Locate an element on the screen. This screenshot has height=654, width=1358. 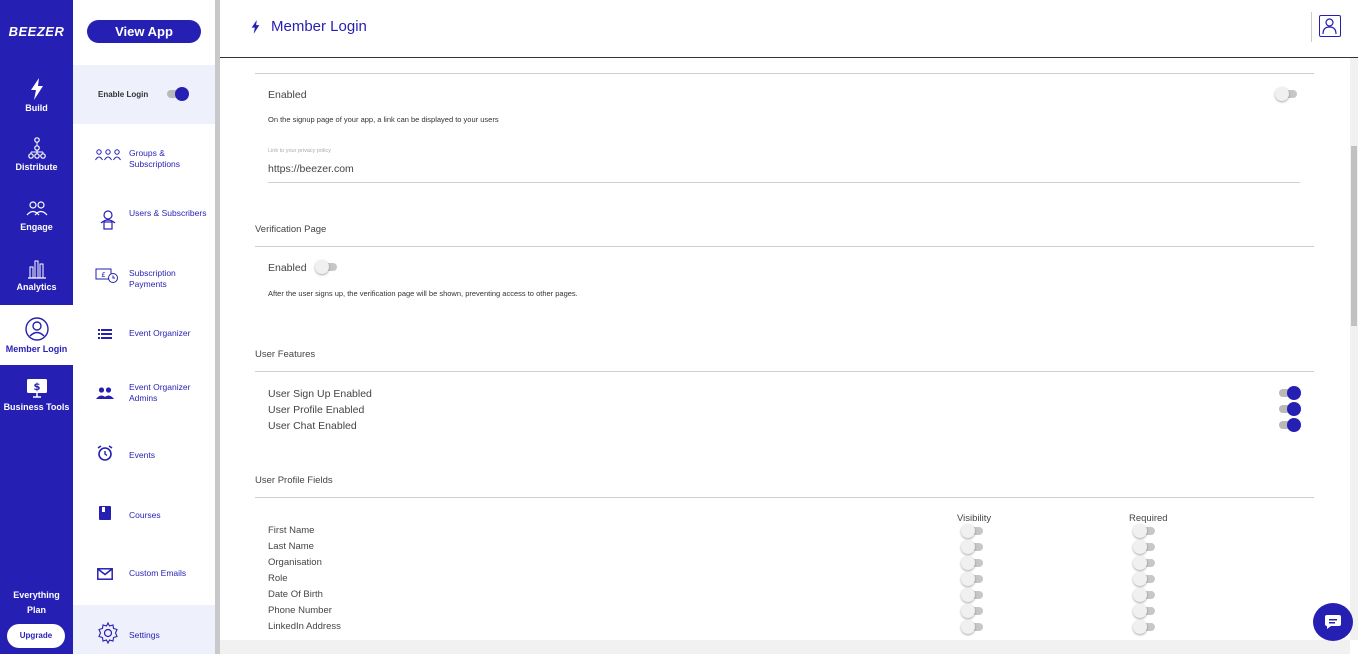
field-role-required-toggle is located at coordinates (1145, 579).